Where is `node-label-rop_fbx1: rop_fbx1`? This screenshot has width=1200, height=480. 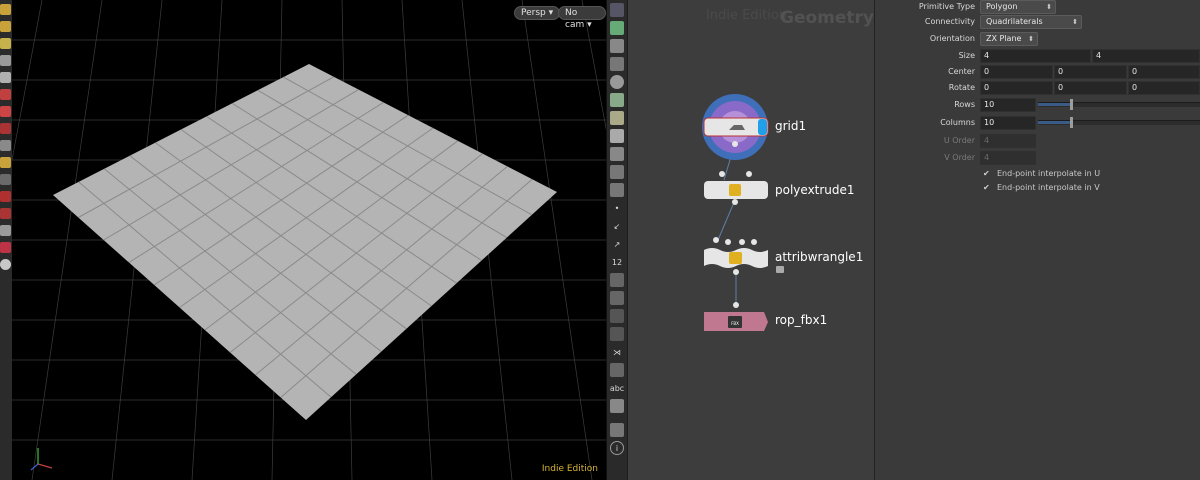
node-label-rop_fbx1: rop_fbx1 is located at coordinates (801, 320).